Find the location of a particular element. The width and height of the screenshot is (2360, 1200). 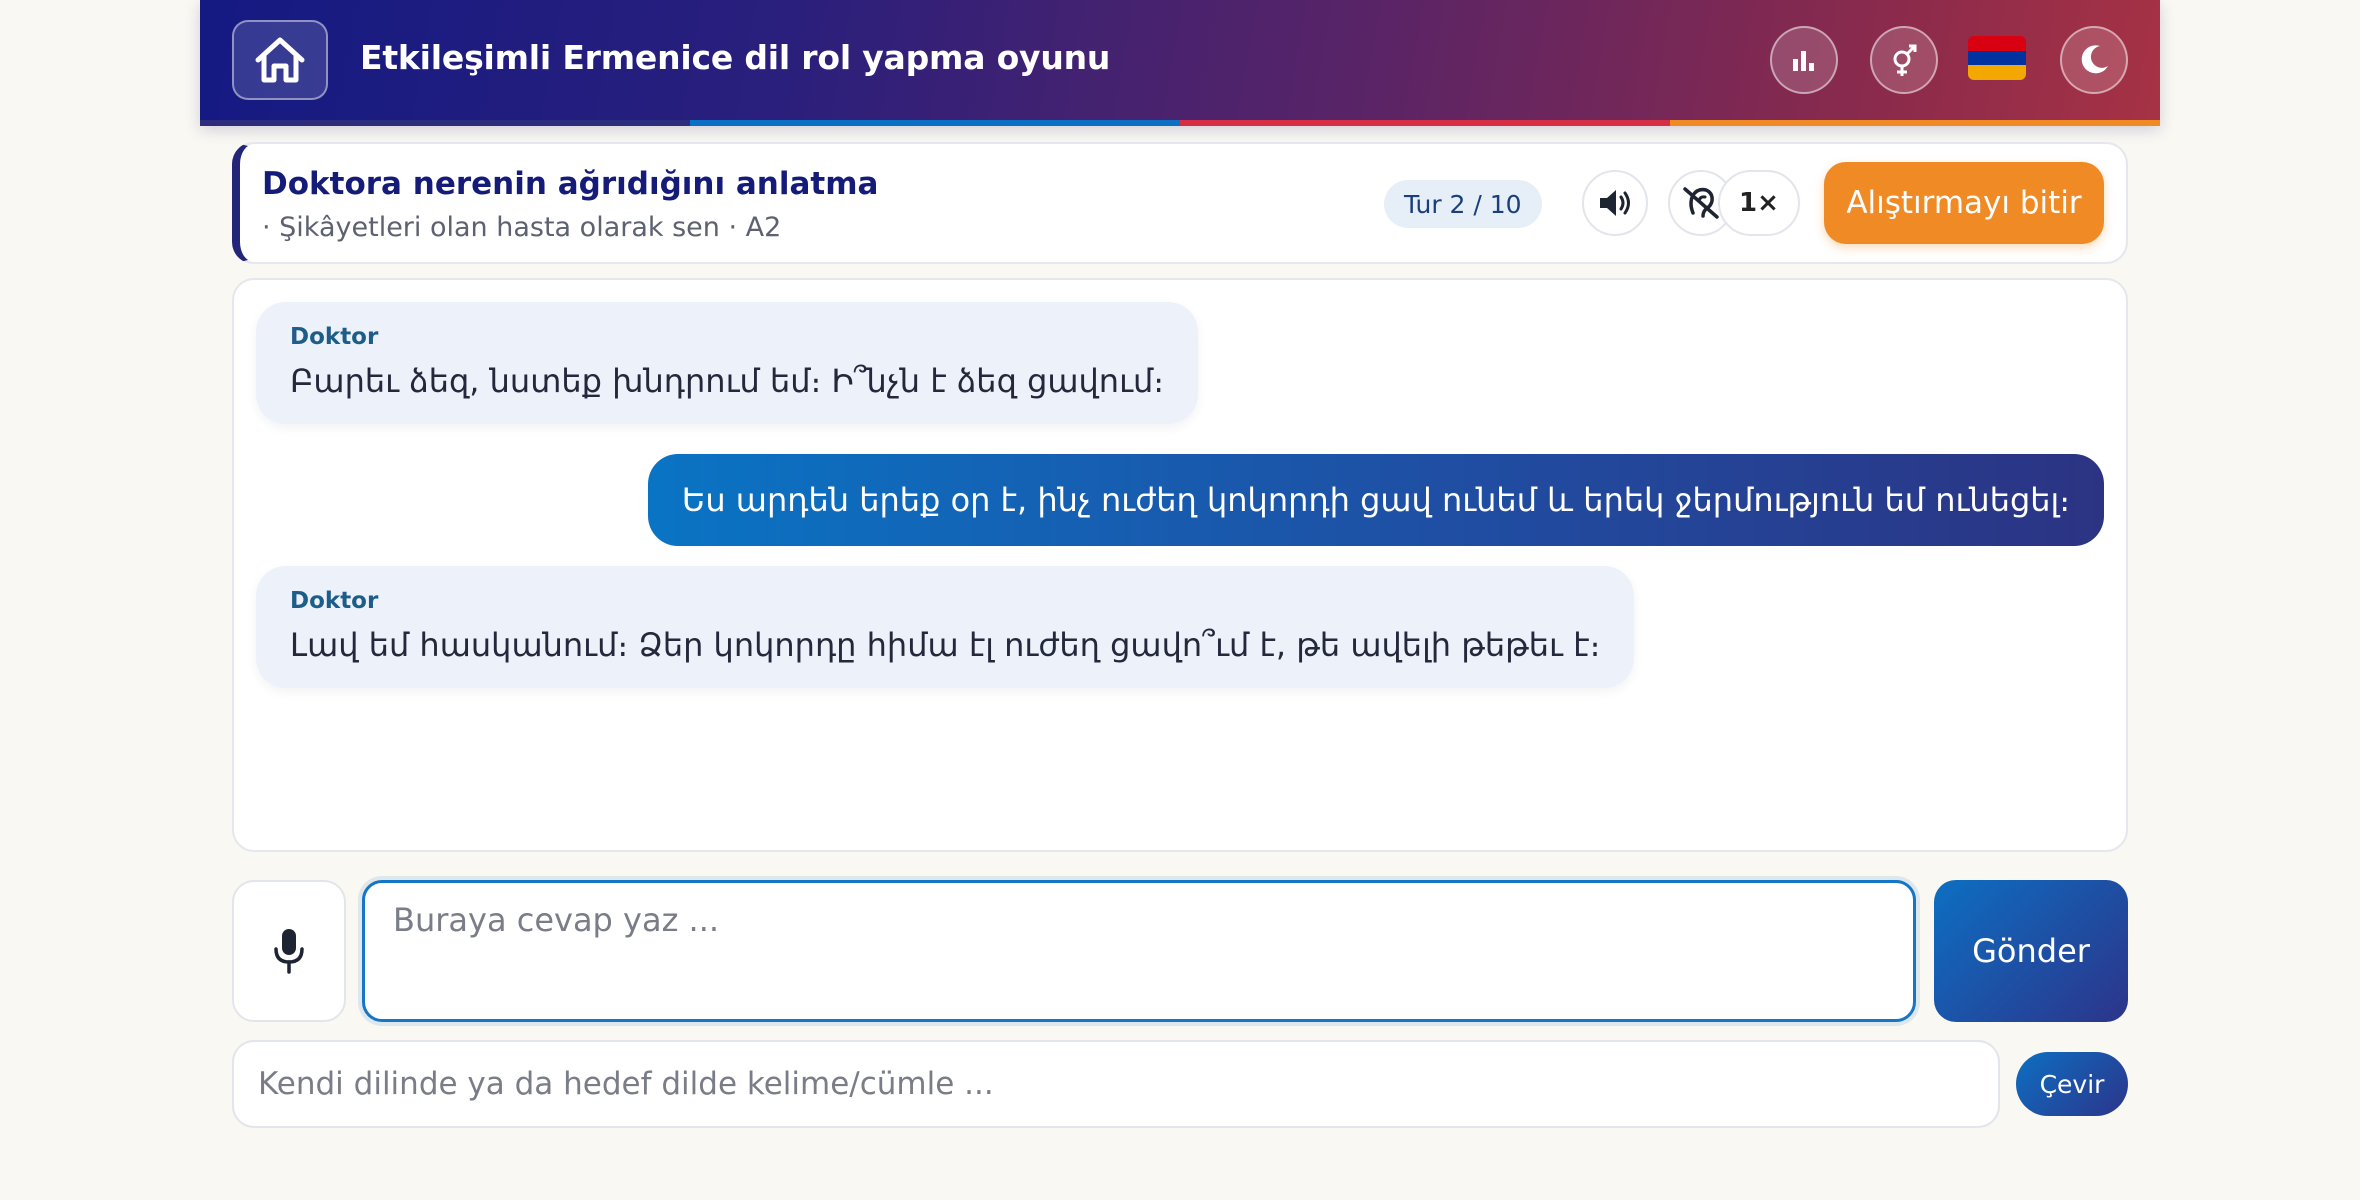

speaker-icon is located at coordinates (1615, 203).